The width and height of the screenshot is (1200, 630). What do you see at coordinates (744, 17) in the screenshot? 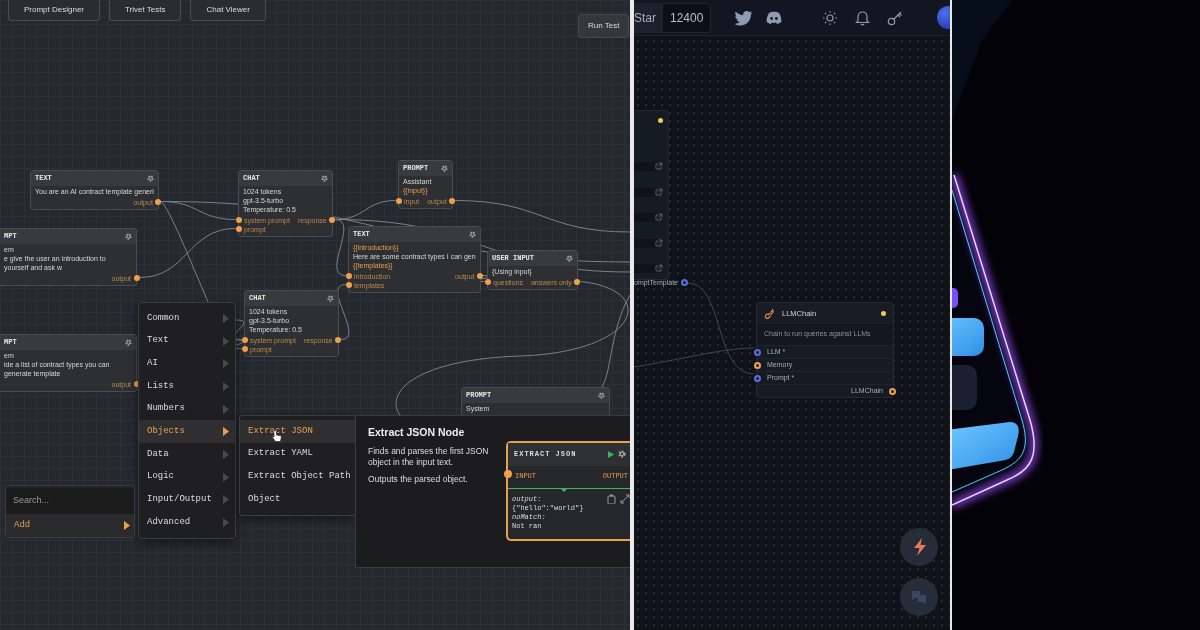
I see `bird-icon` at bounding box center [744, 17].